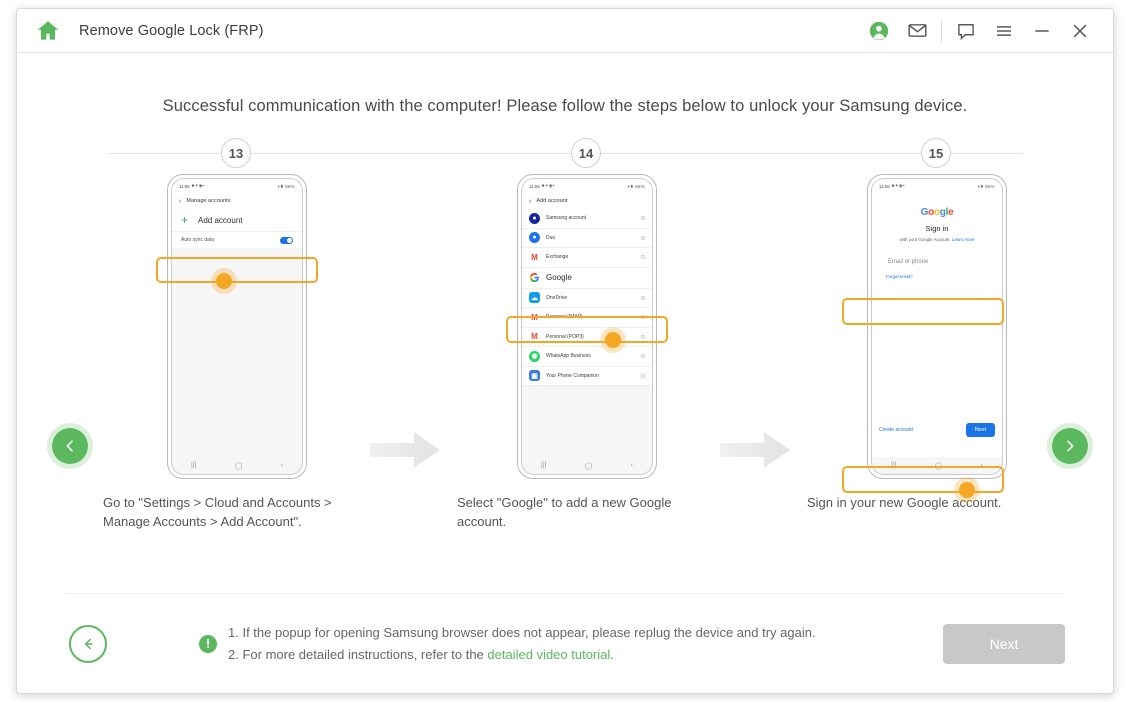  What do you see at coordinates (534, 218) in the screenshot?
I see `samsung-icon: ●` at bounding box center [534, 218].